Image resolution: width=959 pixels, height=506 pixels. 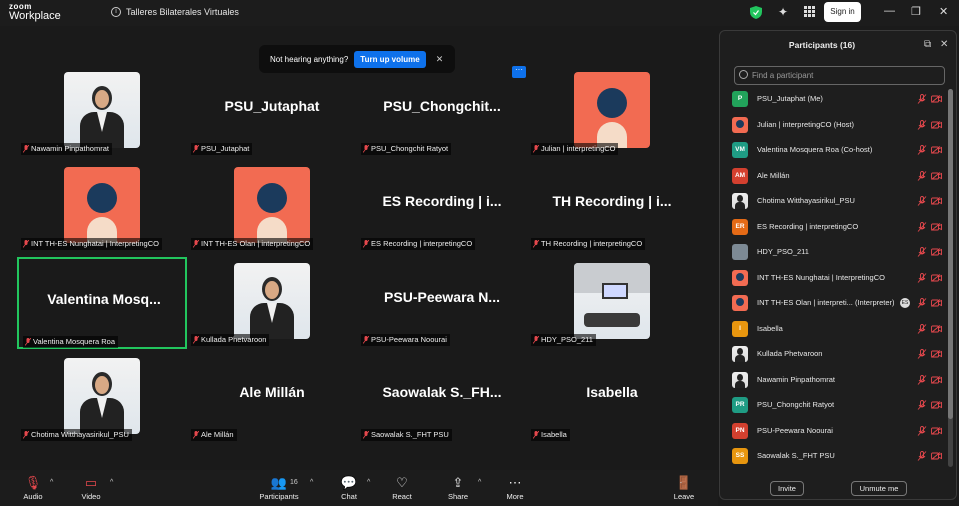 I want to click on unmute-me-button: Unmute me, so click(x=879, y=488).